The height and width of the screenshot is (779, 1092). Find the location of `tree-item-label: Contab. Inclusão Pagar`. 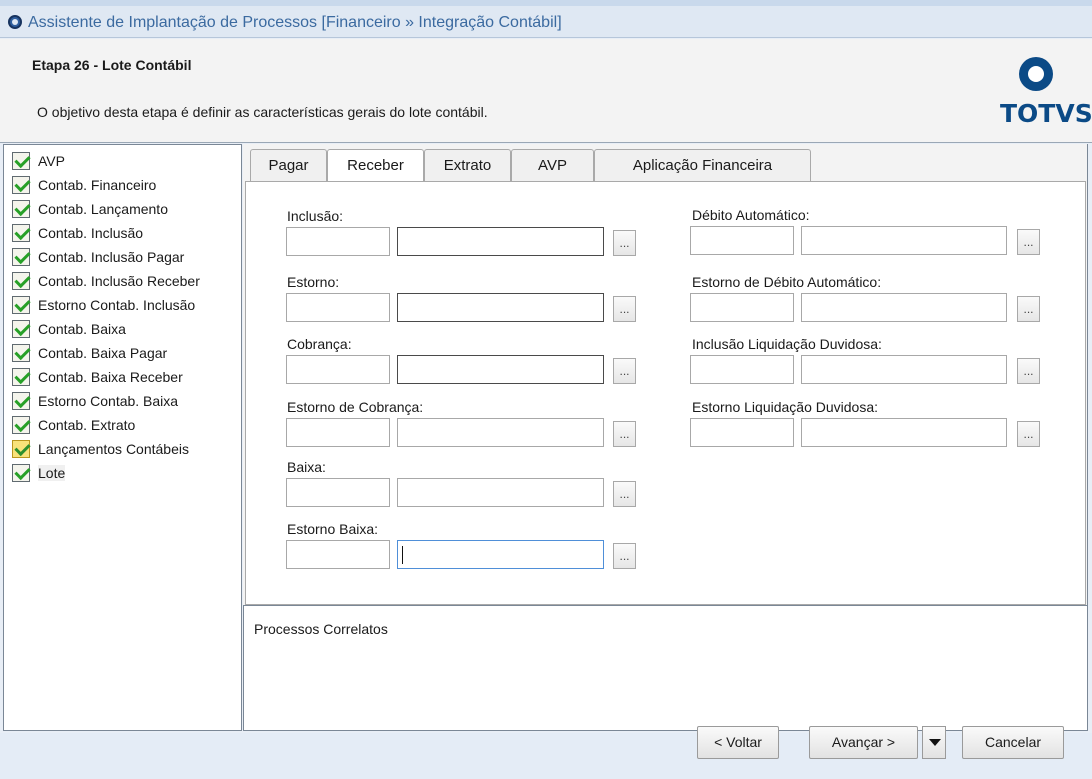

tree-item-label: Contab. Inclusão Pagar is located at coordinates (111, 256).